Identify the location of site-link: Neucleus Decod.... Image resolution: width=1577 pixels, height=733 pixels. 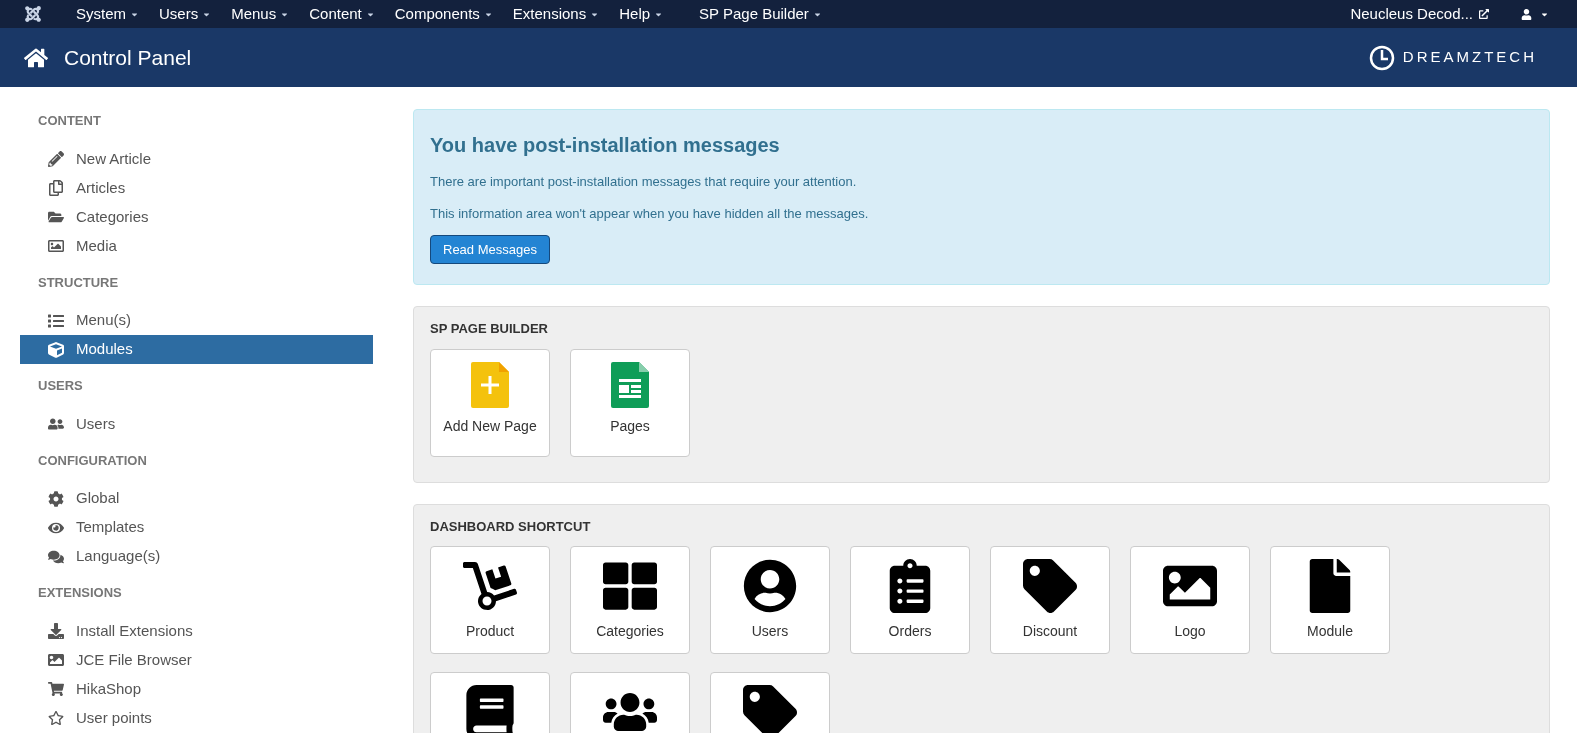
(1419, 14).